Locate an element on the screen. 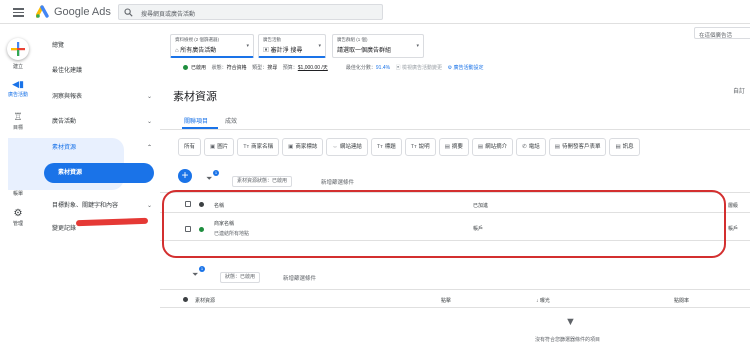  asset-type-icon: Tт is located at coordinates (379, 147).